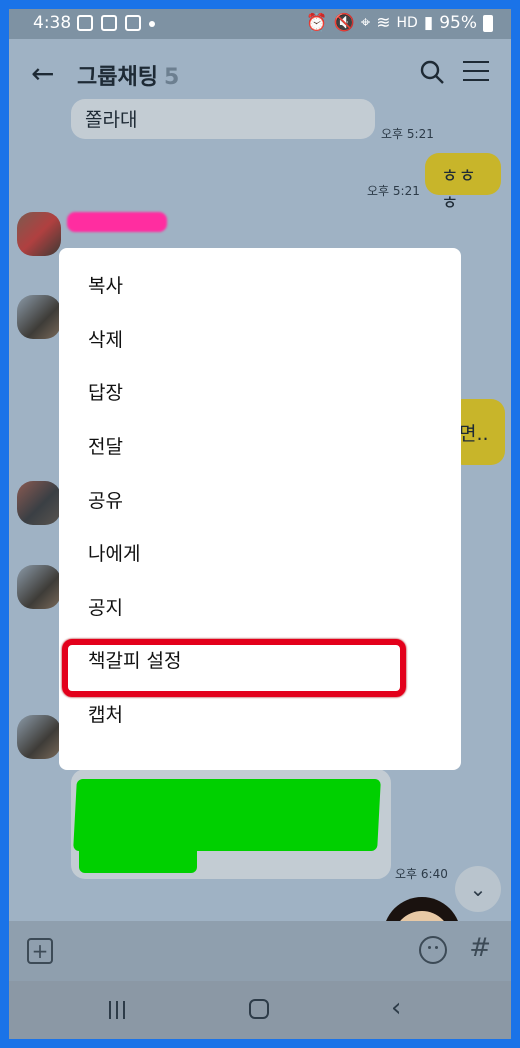  What do you see at coordinates (421, 874) in the screenshot?
I see `message-time: 오후 6:40` at bounding box center [421, 874].